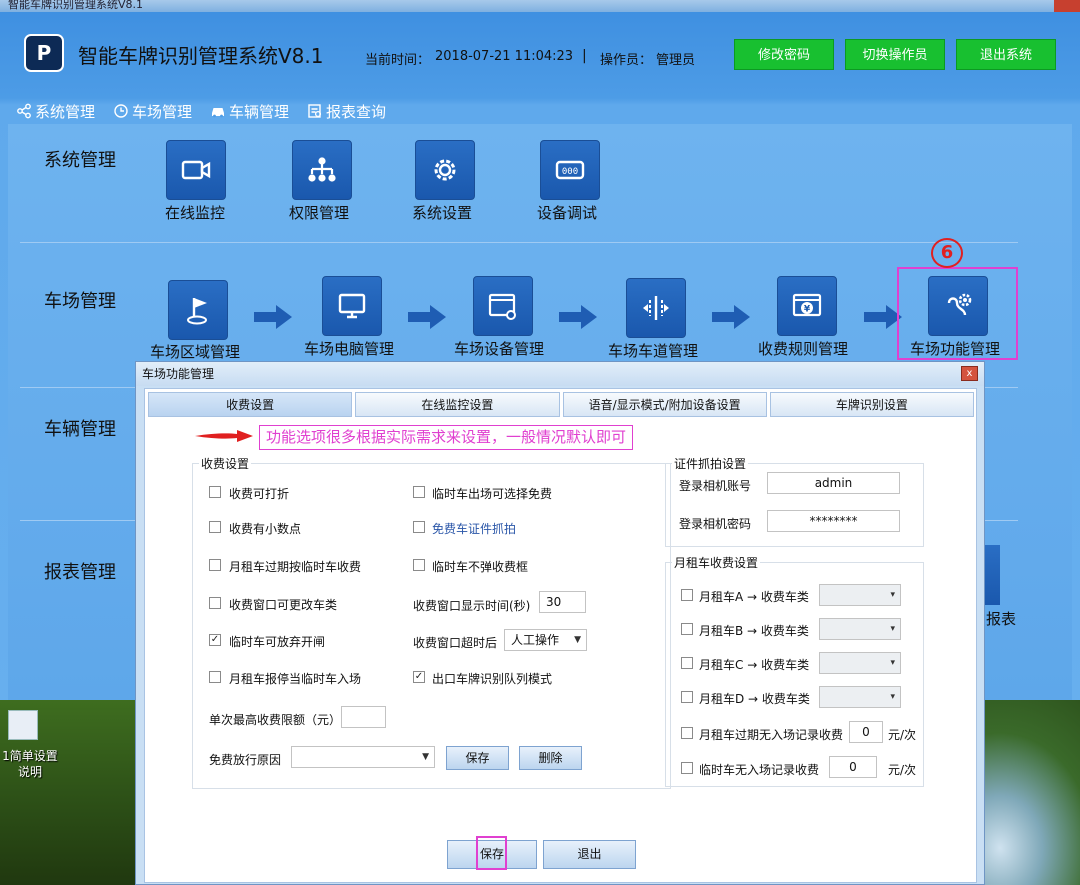  What do you see at coordinates (363, 757) in the screenshot?
I see `free-reason-select: ▼` at bounding box center [363, 757].